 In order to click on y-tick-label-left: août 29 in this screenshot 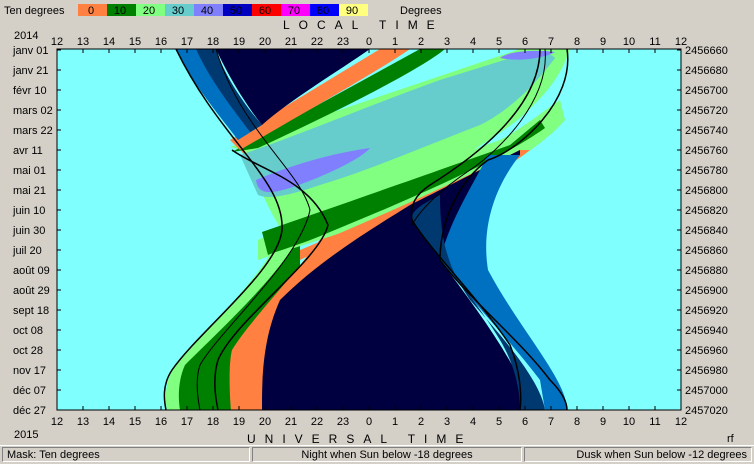, I will do `click(31, 291)`.